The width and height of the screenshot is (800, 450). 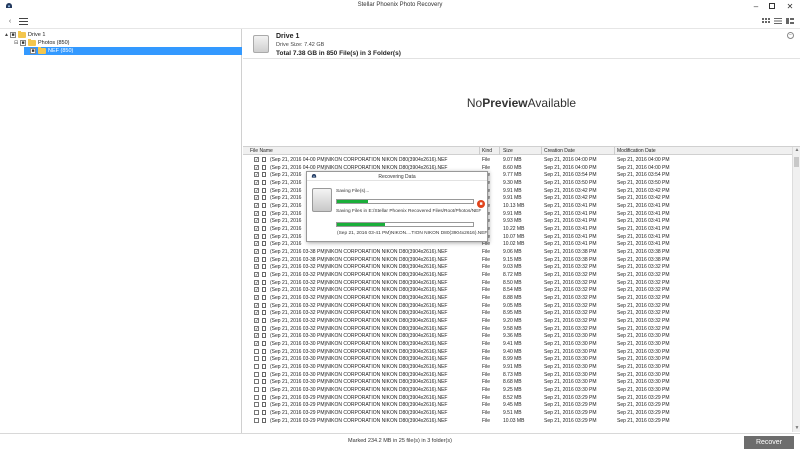 I want to click on view-detail-button, so click(x=790, y=21).